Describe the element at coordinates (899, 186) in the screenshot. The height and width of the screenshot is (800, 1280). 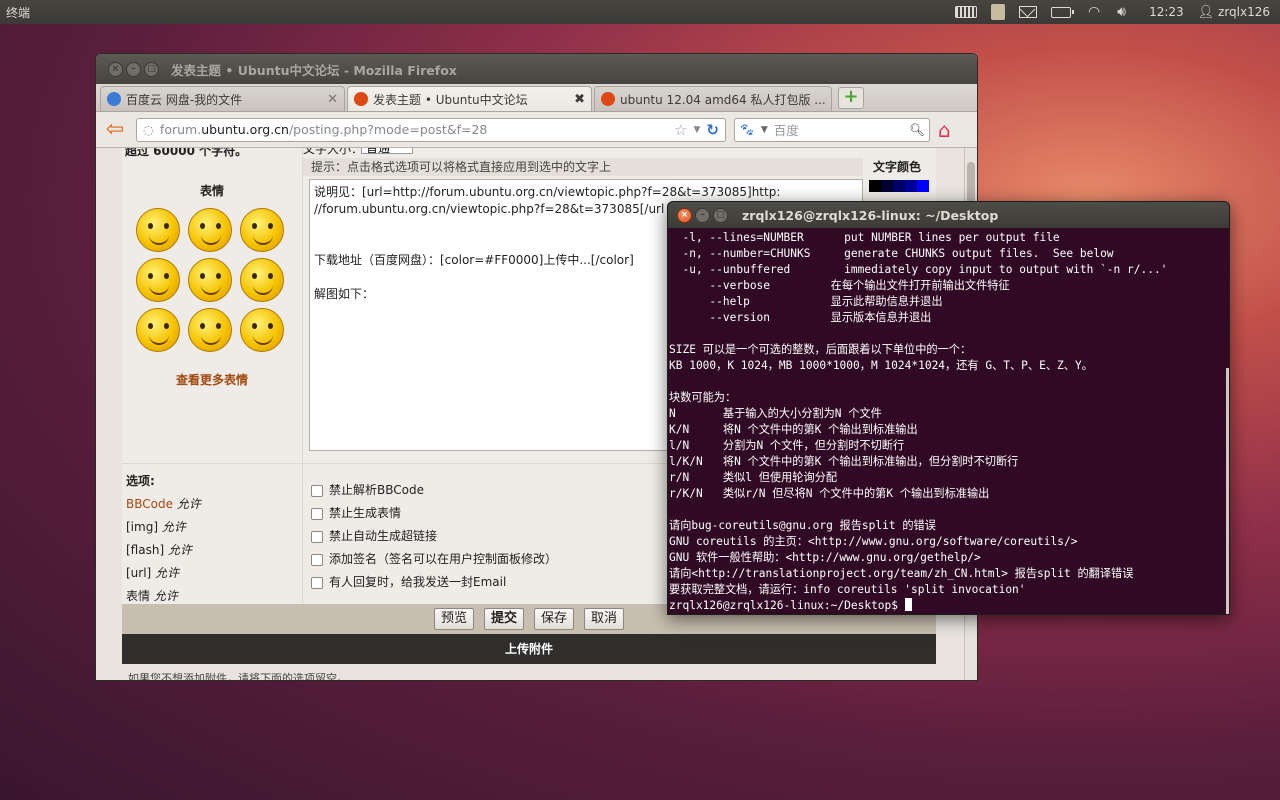
I see `color-palette` at that location.